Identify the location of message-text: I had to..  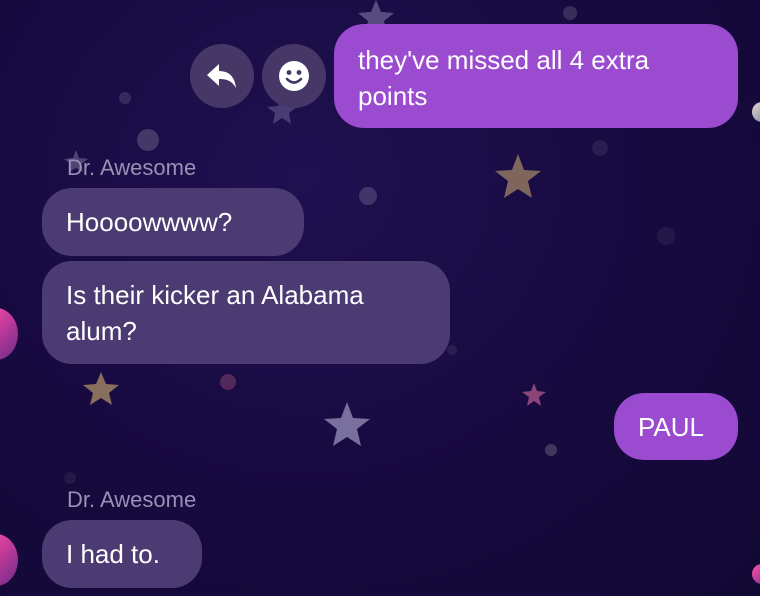
(113, 554).